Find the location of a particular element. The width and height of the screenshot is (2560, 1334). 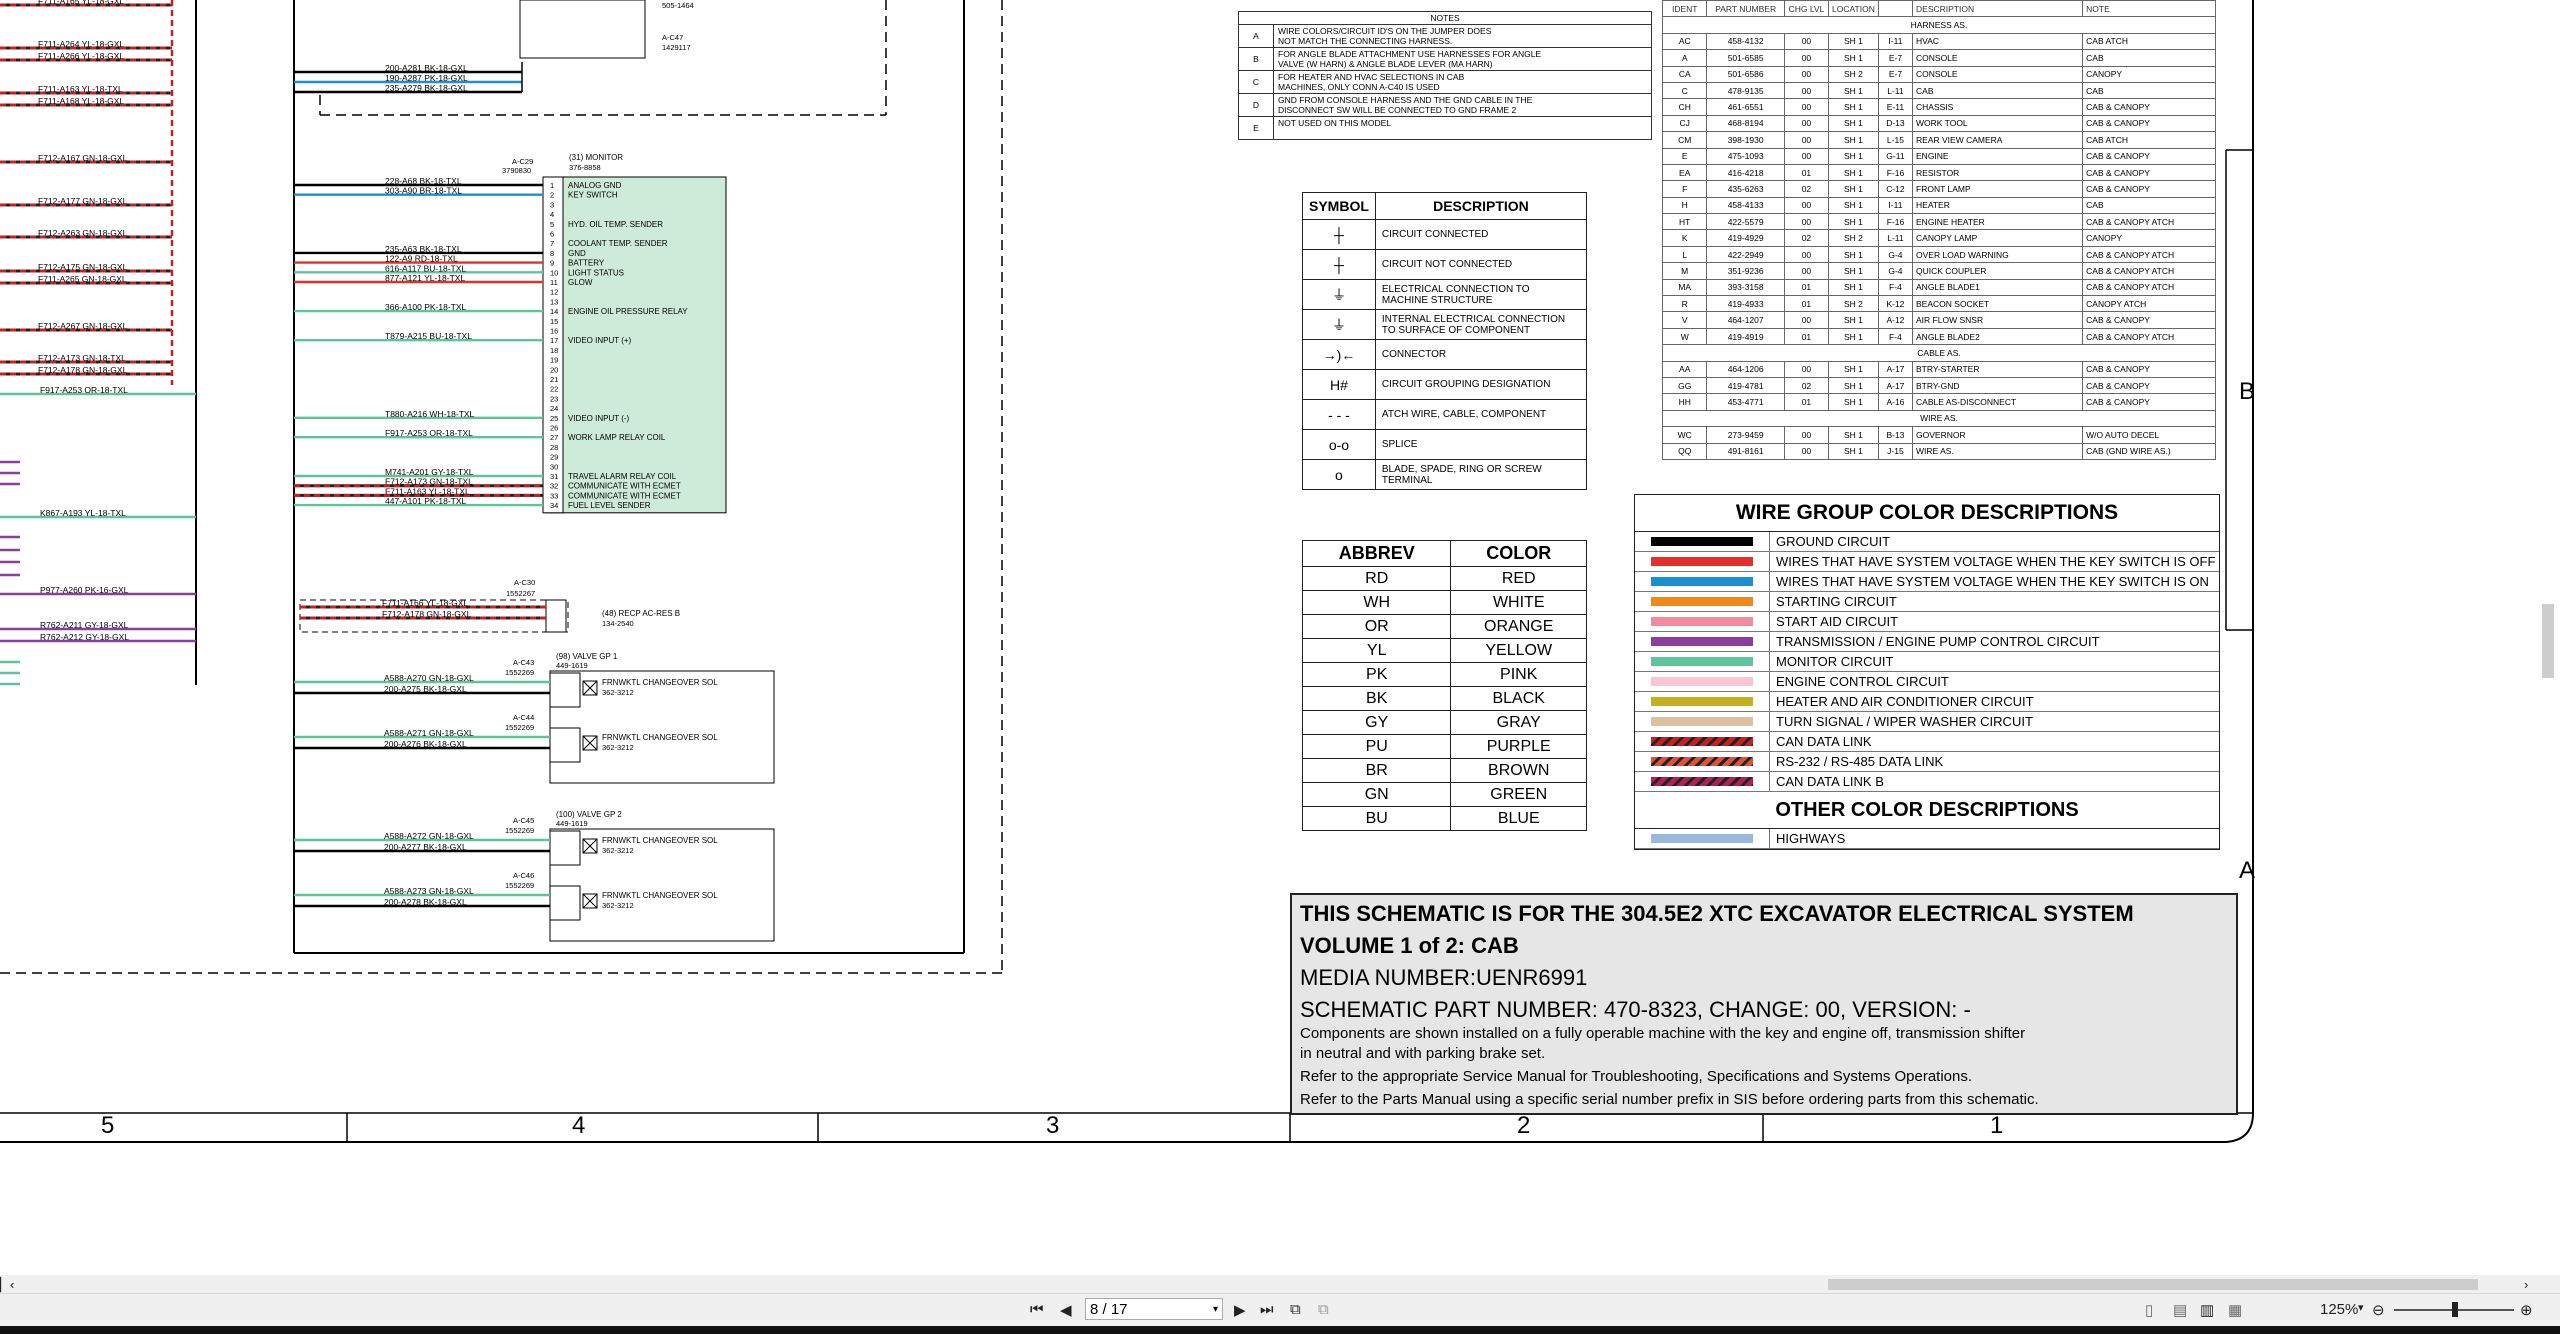

frame-bottom-border is located at coordinates (1127, 1127).